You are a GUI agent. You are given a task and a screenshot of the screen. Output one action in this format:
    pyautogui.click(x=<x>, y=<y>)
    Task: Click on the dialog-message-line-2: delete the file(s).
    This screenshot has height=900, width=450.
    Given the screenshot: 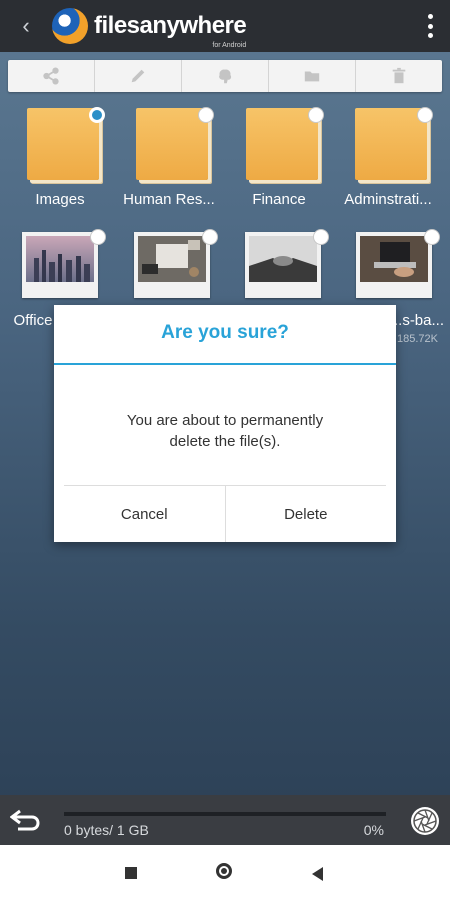 What is the action you would take?
    pyautogui.click(x=225, y=441)
    